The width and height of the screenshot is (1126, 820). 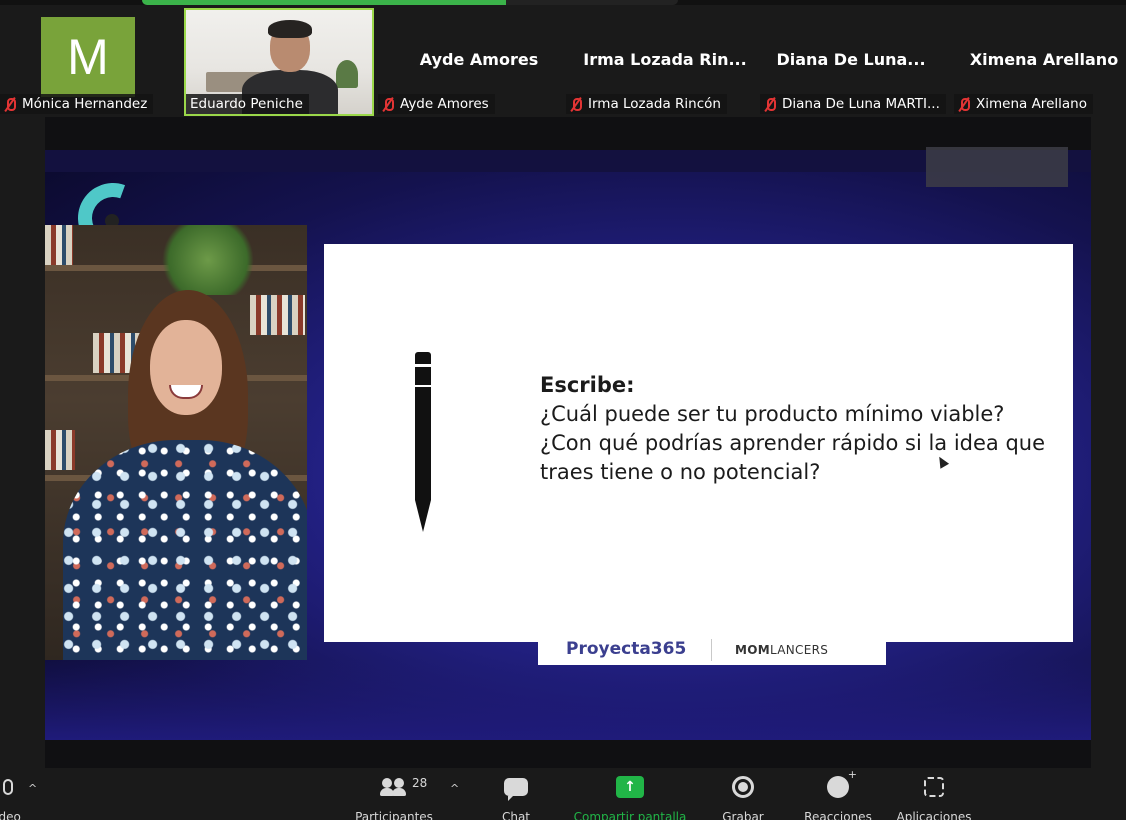 I want to click on participant-tile-irma: Irma Lozada Rin... Irma Lozada Rincón, so click(x=661, y=62).